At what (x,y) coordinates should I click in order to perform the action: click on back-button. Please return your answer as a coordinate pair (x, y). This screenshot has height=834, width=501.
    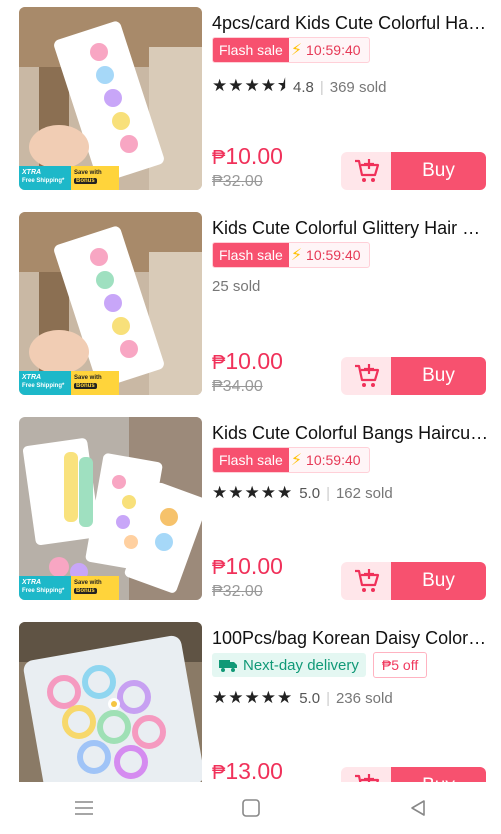
    Looking at the image, I should click on (418, 808).